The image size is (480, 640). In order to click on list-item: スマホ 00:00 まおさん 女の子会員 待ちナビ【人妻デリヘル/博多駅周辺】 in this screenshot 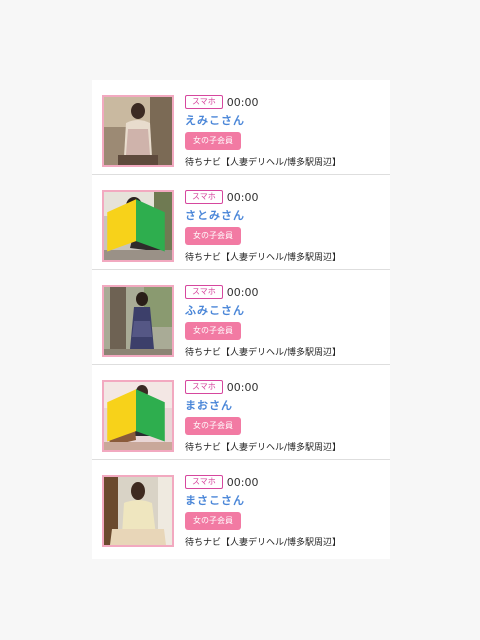, I will do `click(241, 412)`.